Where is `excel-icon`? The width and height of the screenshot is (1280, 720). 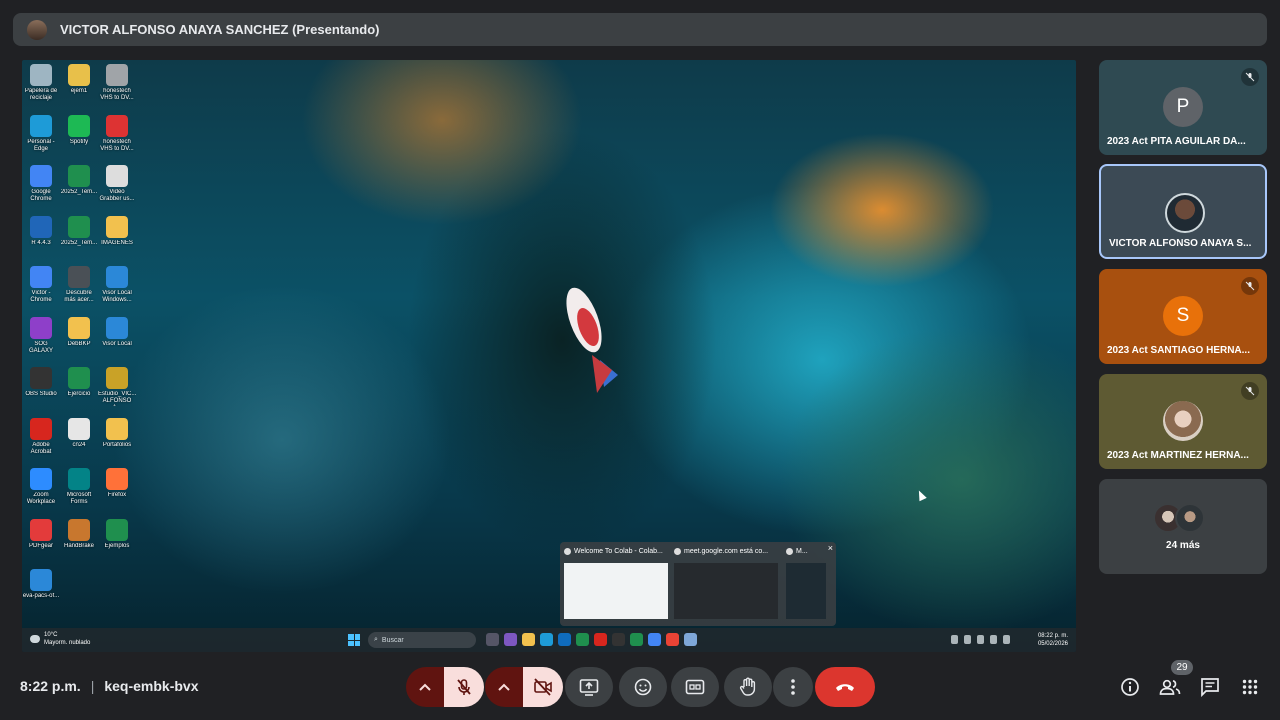 excel-icon is located at coordinates (582, 639).